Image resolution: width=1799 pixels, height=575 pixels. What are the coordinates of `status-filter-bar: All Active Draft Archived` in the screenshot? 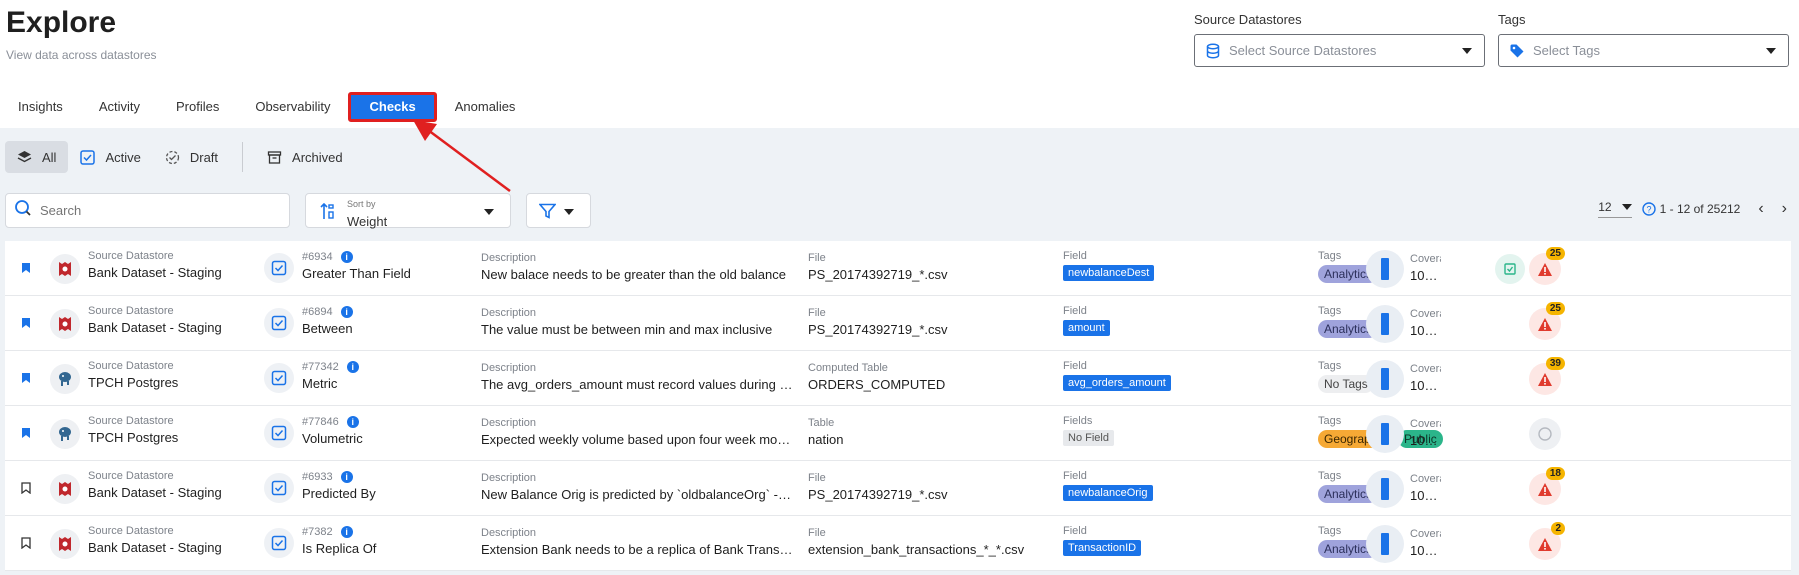 It's located at (180, 157).